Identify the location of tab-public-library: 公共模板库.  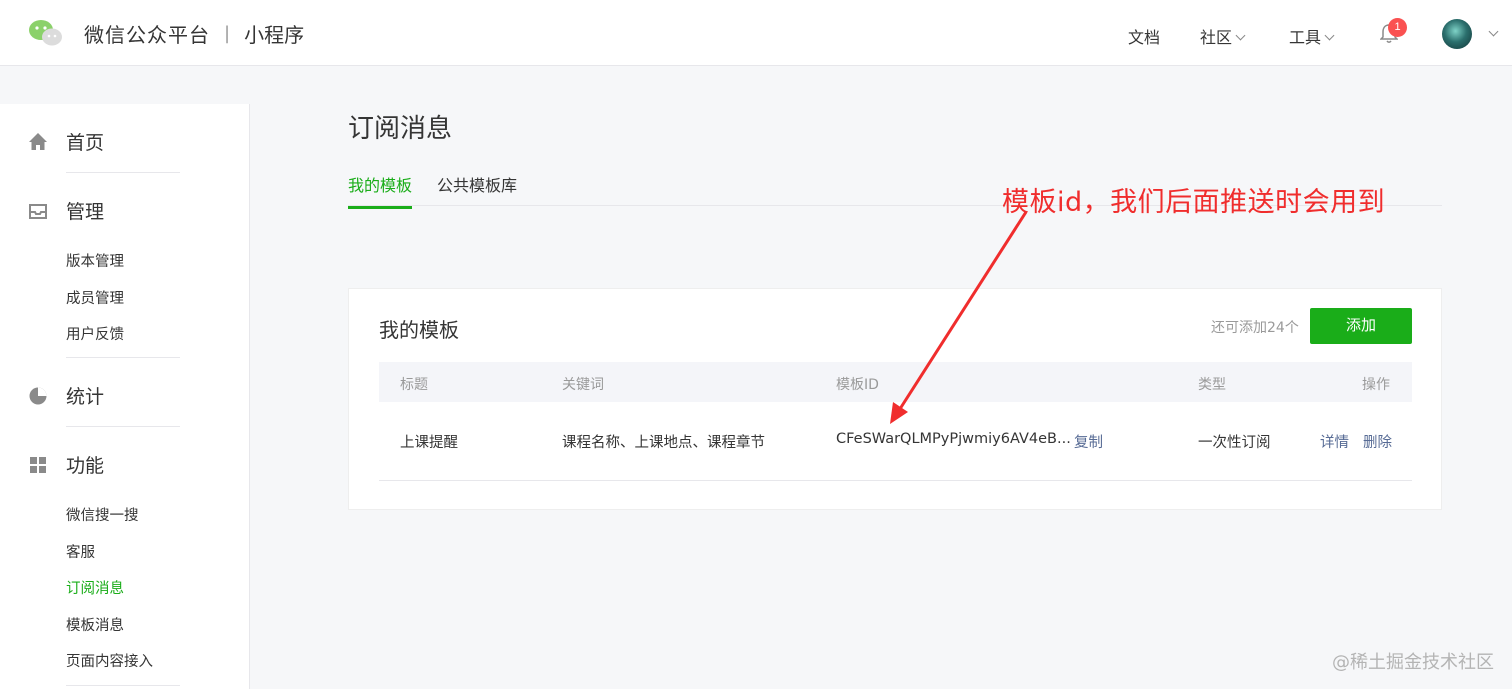
(477, 189).